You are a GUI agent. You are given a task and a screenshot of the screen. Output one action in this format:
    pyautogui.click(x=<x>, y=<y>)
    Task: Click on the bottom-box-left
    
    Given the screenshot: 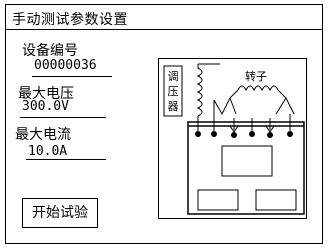 What is the action you would take?
    pyautogui.click(x=218, y=200)
    